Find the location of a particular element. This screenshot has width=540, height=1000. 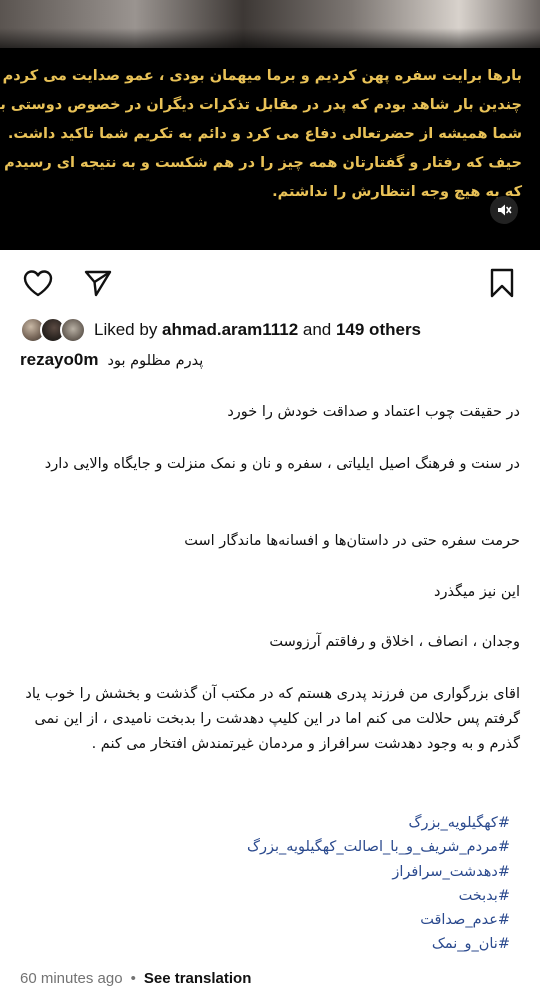

post-footer: 60 minutes ago • See translation is located at coordinates (135, 978).